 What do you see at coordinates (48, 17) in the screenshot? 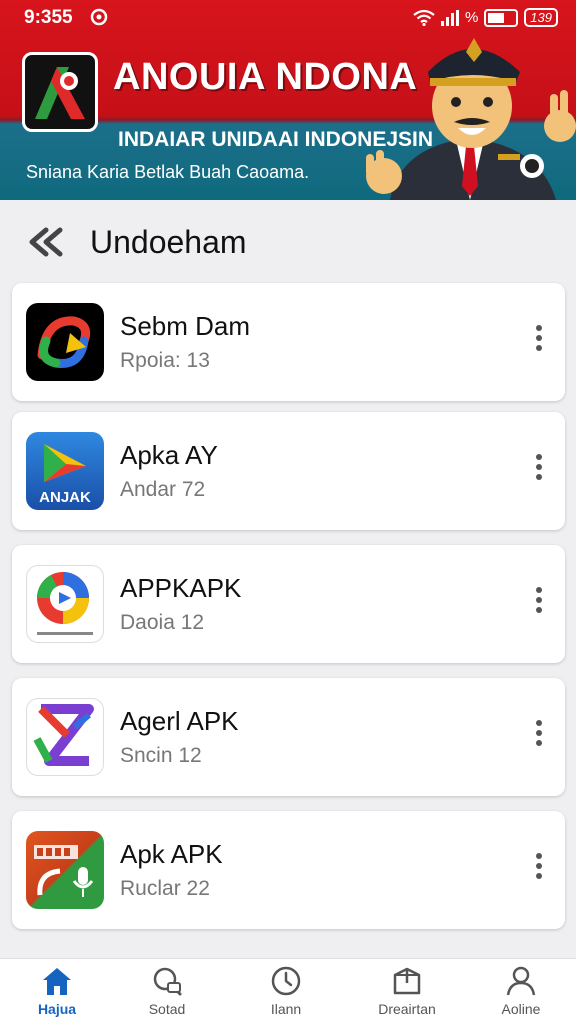
I see `status-time: 9:355` at bounding box center [48, 17].